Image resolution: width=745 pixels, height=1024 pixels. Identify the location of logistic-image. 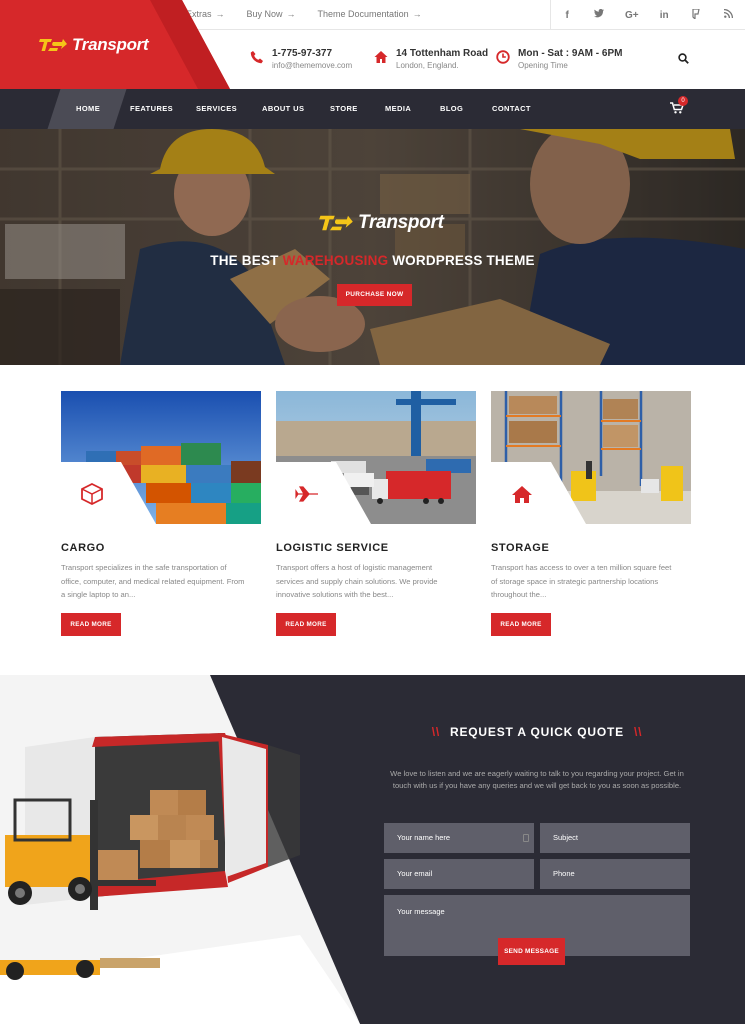
(376, 457).